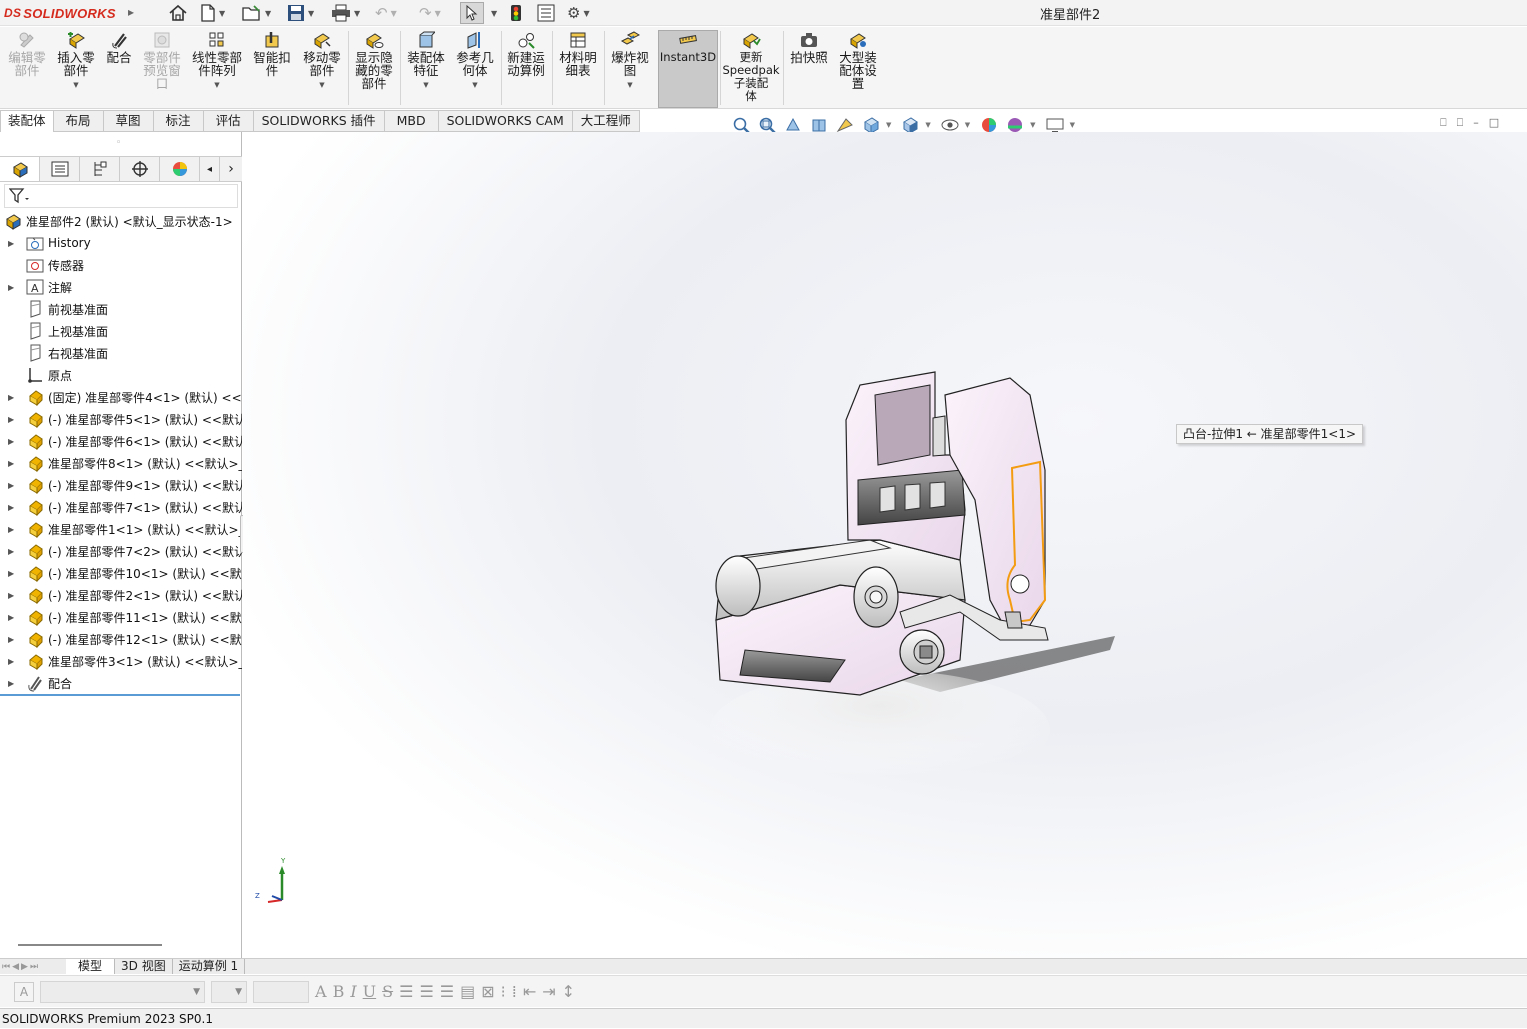 This screenshot has height=1029, width=1527. What do you see at coordinates (888, 125) in the screenshot?
I see `view-orientation-dropdown: ▼` at bounding box center [888, 125].